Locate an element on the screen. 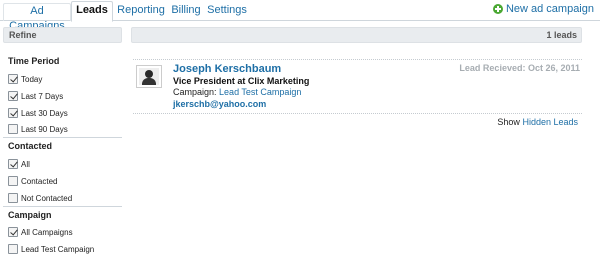  filter-last-30-days: Last 30 Days is located at coordinates (38, 113).